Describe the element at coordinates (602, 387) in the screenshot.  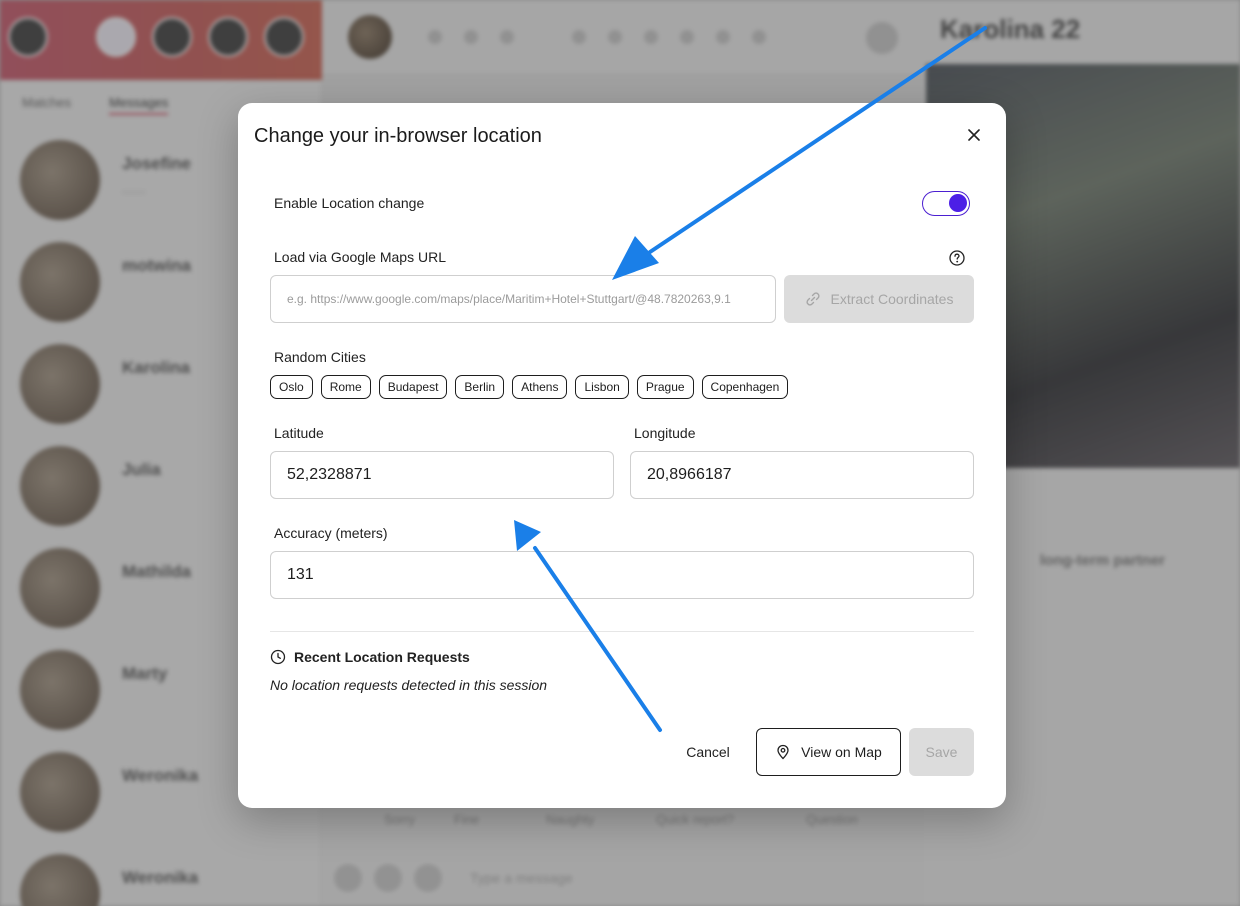
I see `city-chip-lisbon: Lisbon` at that location.